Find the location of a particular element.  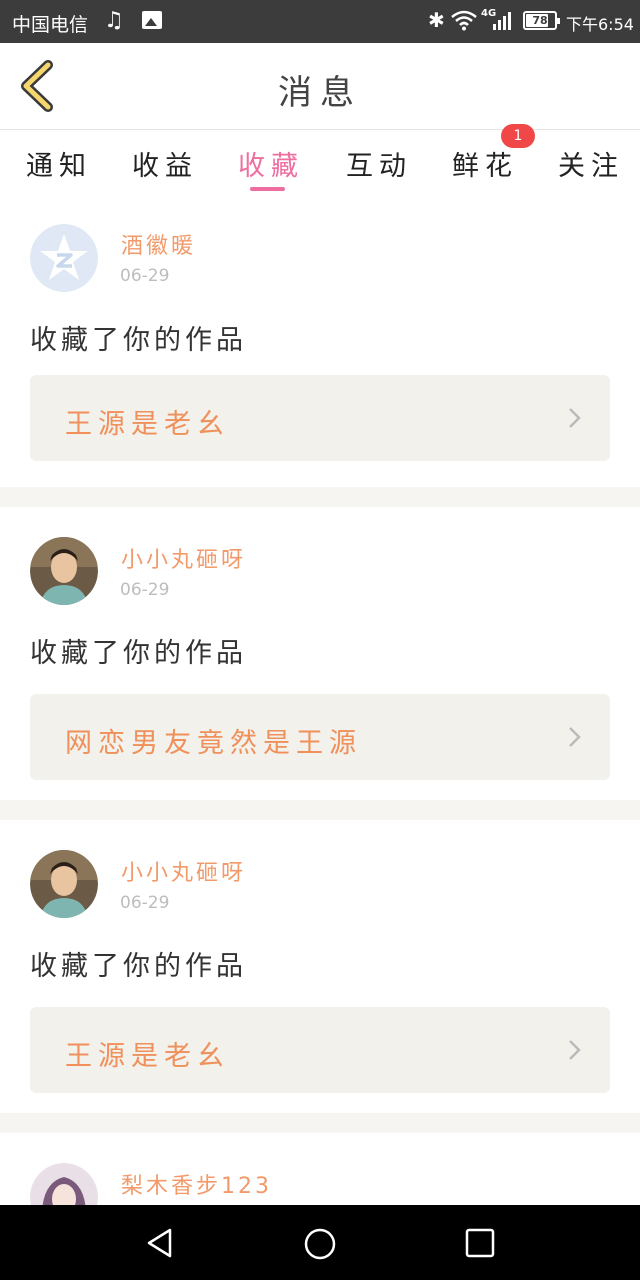

anime-girl-avatar-icon is located at coordinates (64, 1184).